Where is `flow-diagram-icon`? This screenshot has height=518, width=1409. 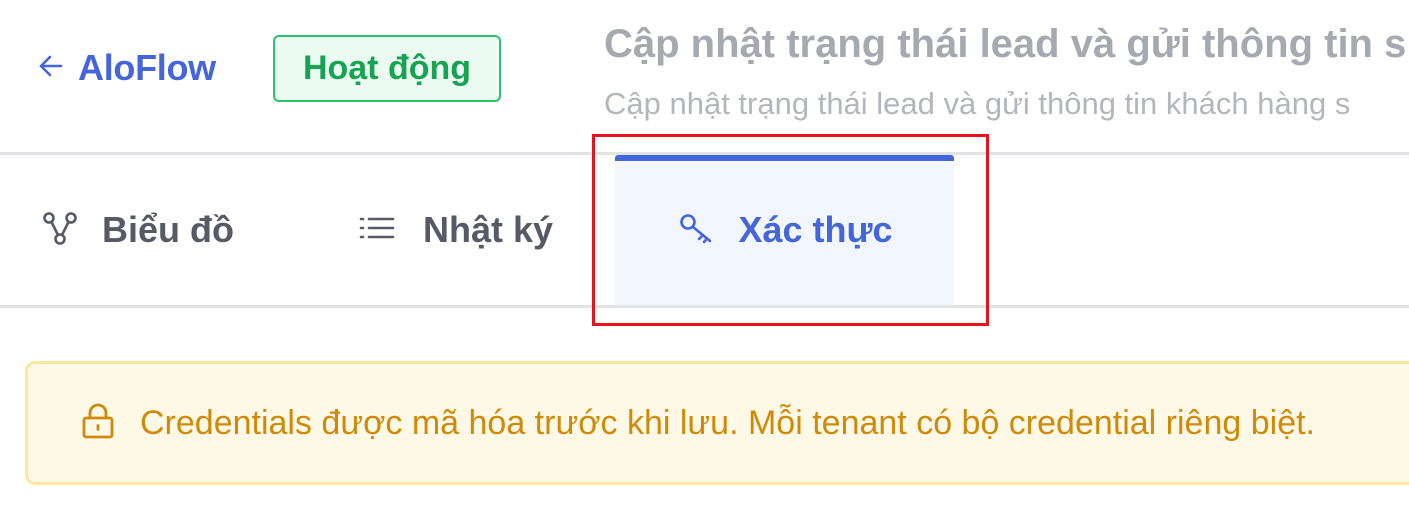
flow-diagram-icon is located at coordinates (60, 230).